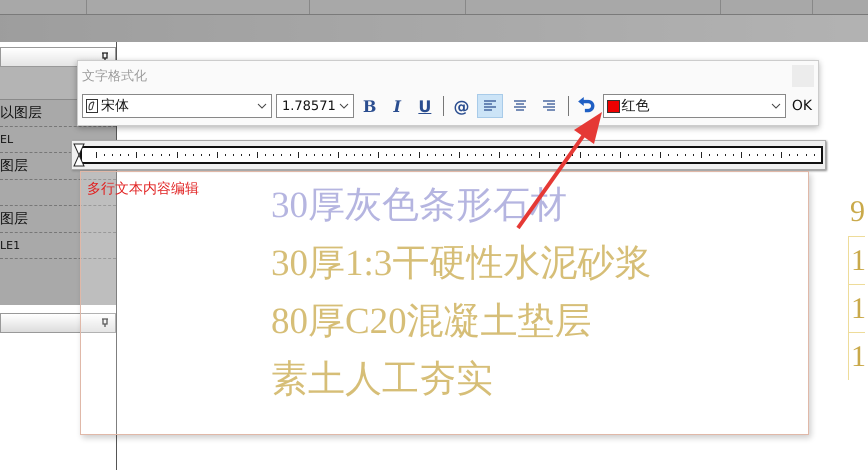  I want to click on font-dropdown: 宋体, so click(177, 106).